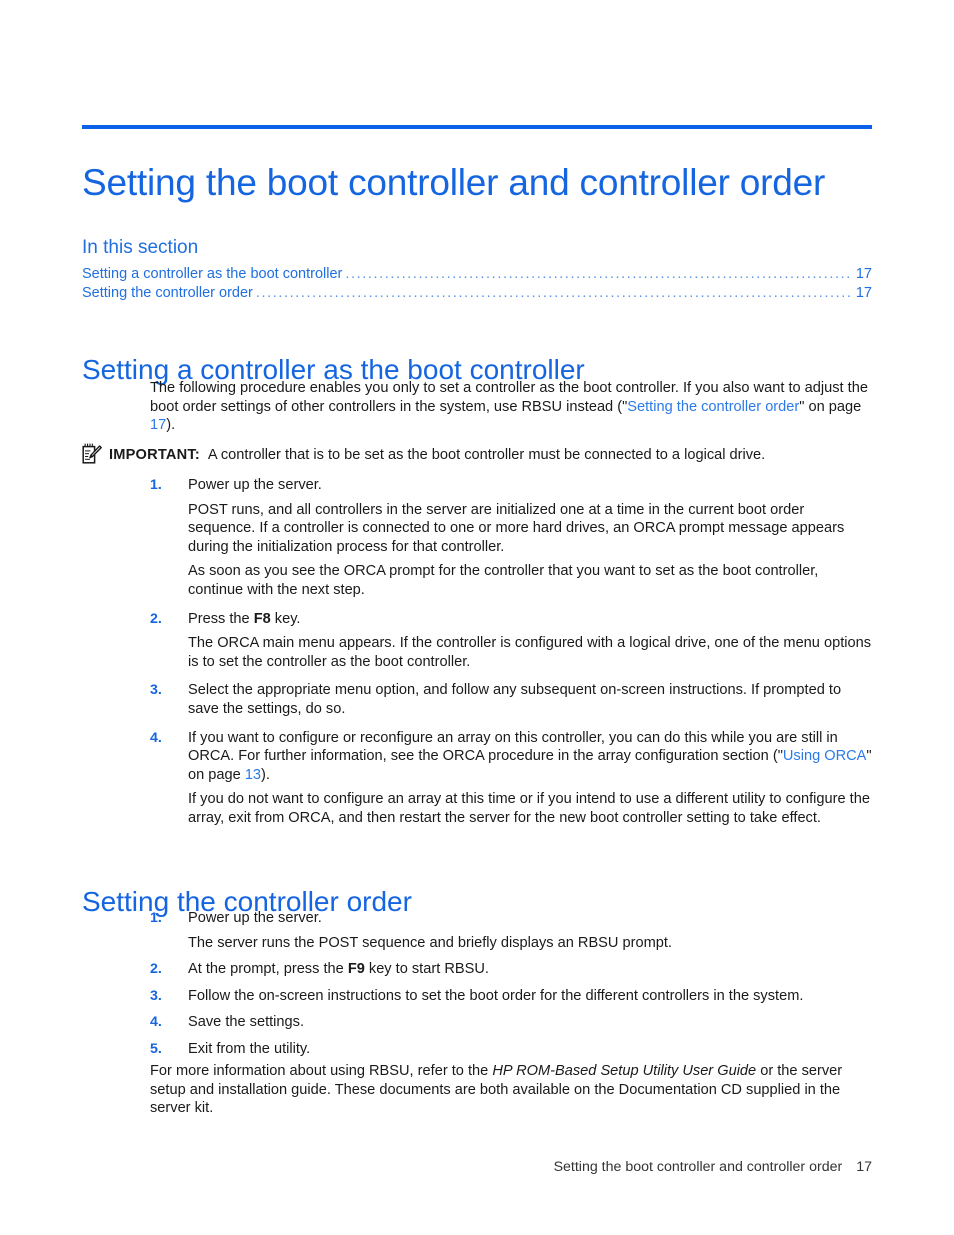 This screenshot has width=954, height=1235. I want to click on list-item-text-after: key to start RBSU., so click(426, 969).